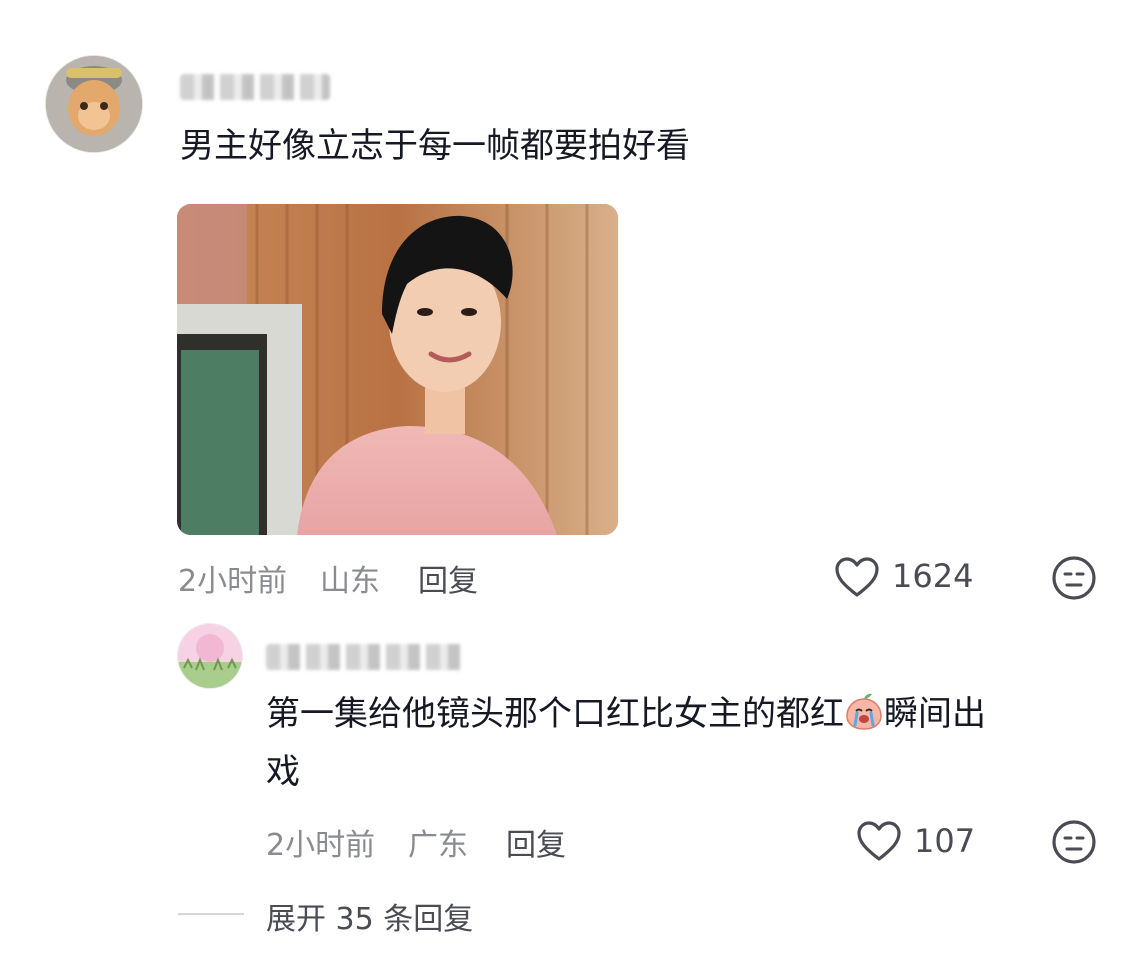 The width and height of the screenshot is (1124, 966). What do you see at coordinates (321, 845) in the screenshot?
I see `reply-time: 2小时前` at bounding box center [321, 845].